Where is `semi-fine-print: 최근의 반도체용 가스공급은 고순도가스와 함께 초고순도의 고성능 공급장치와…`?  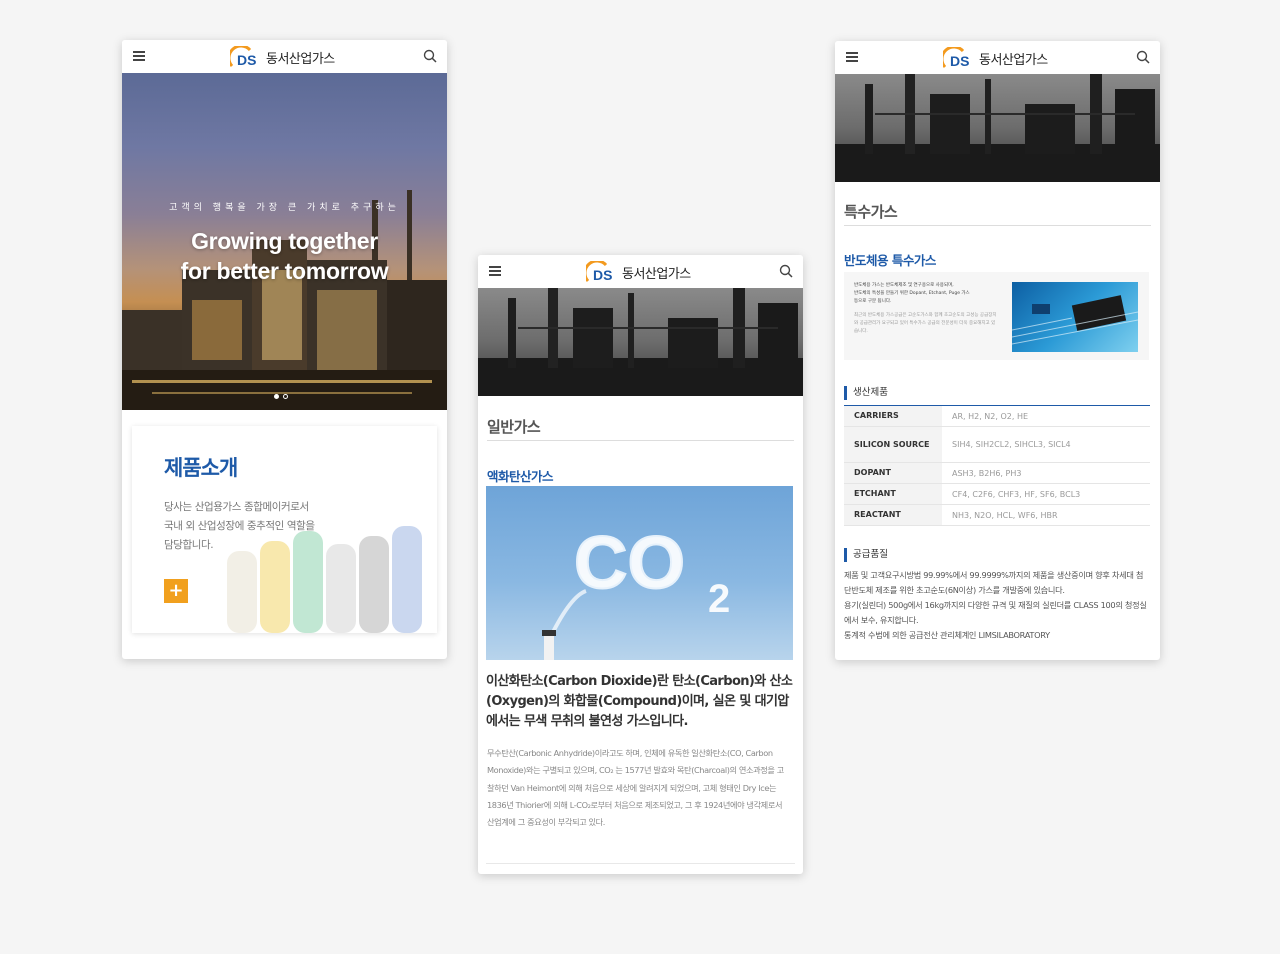
semi-fine-print: 최근의 반도체용 가스공급은 고순도가스와 함께 초고순도의 고성능 공급장치와… is located at coordinates (925, 323).